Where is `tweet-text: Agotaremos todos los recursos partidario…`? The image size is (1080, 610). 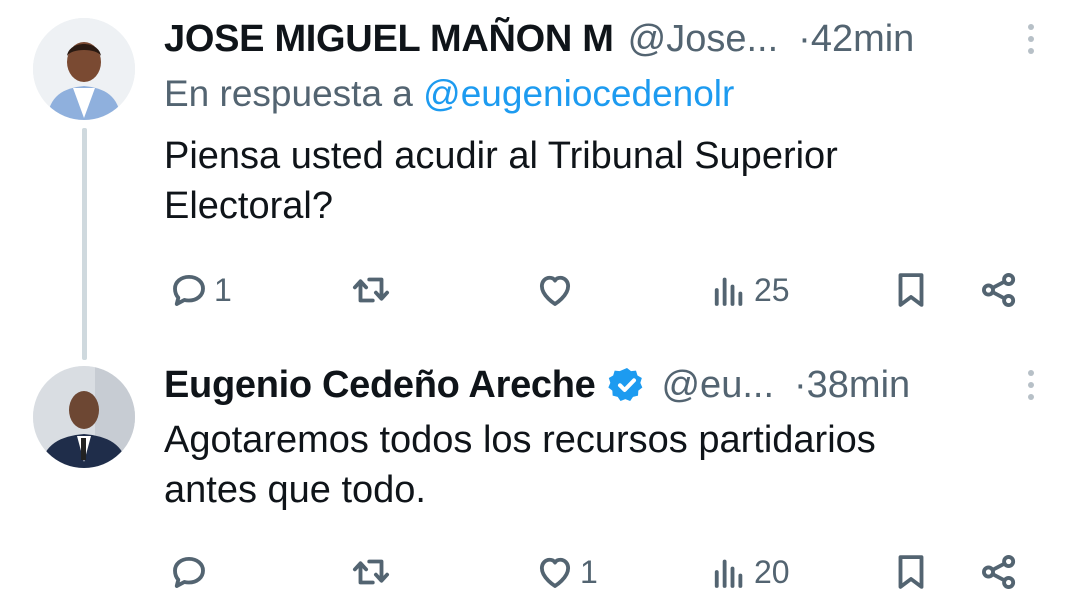 tweet-text: Agotaremos todos los recursos partidario… is located at coordinates (594, 465).